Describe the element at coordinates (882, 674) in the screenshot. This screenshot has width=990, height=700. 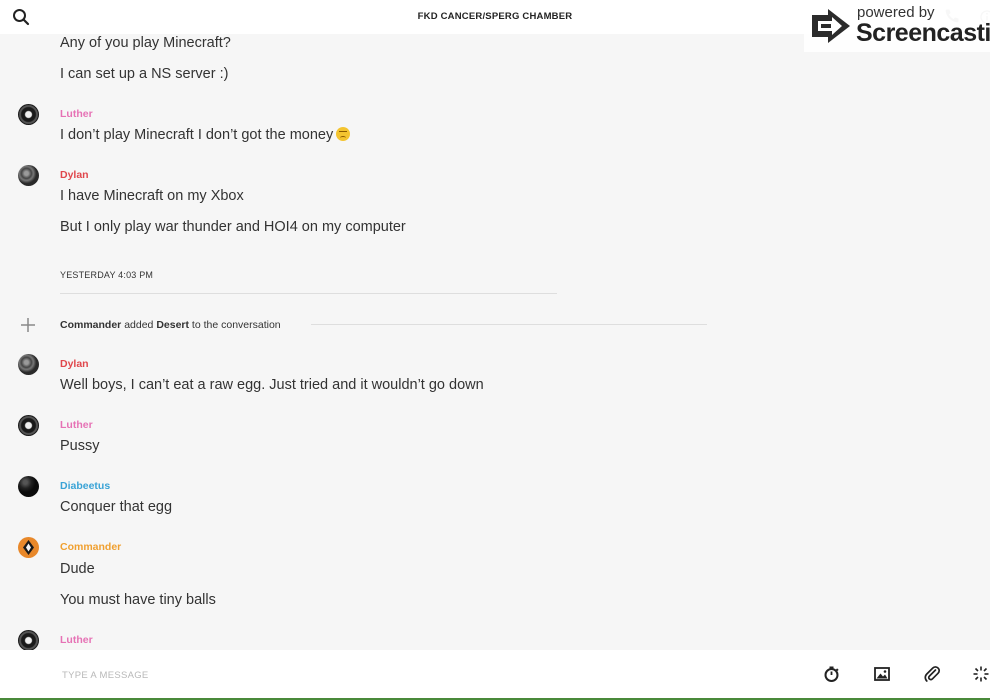
I see `image-icon` at that location.